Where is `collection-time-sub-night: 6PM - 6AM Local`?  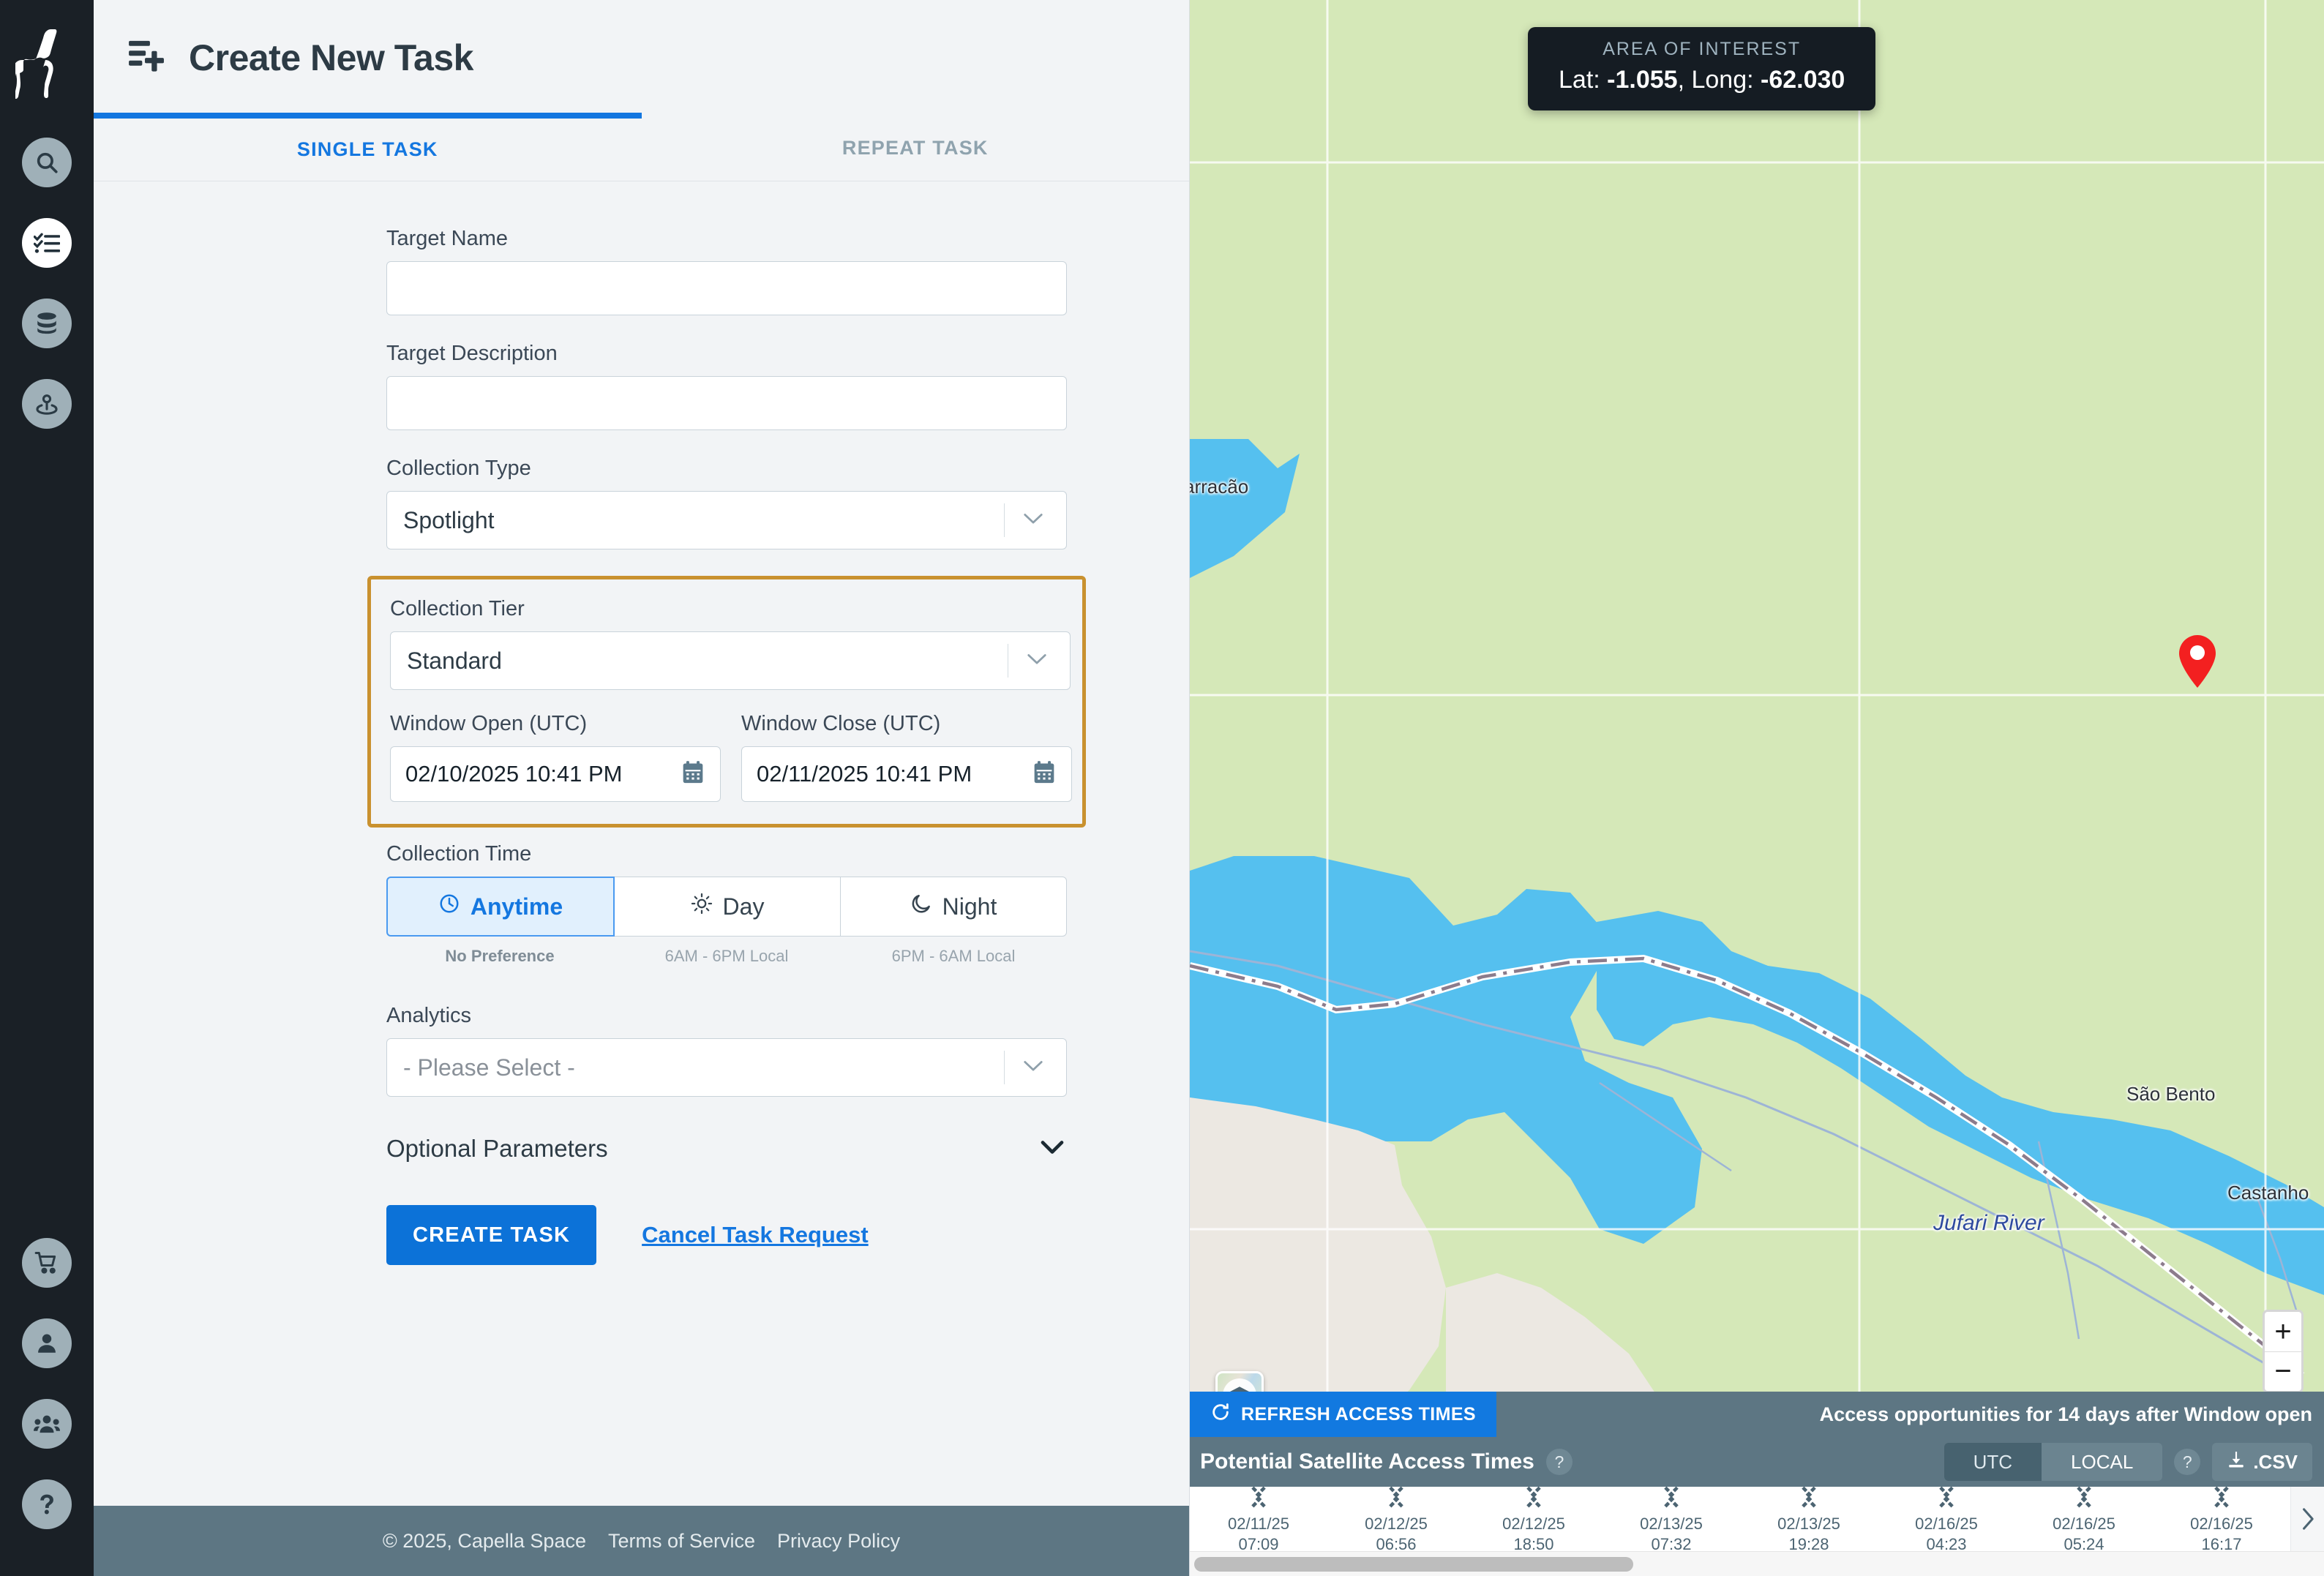 collection-time-sub-night: 6PM - 6AM Local is located at coordinates (954, 956).